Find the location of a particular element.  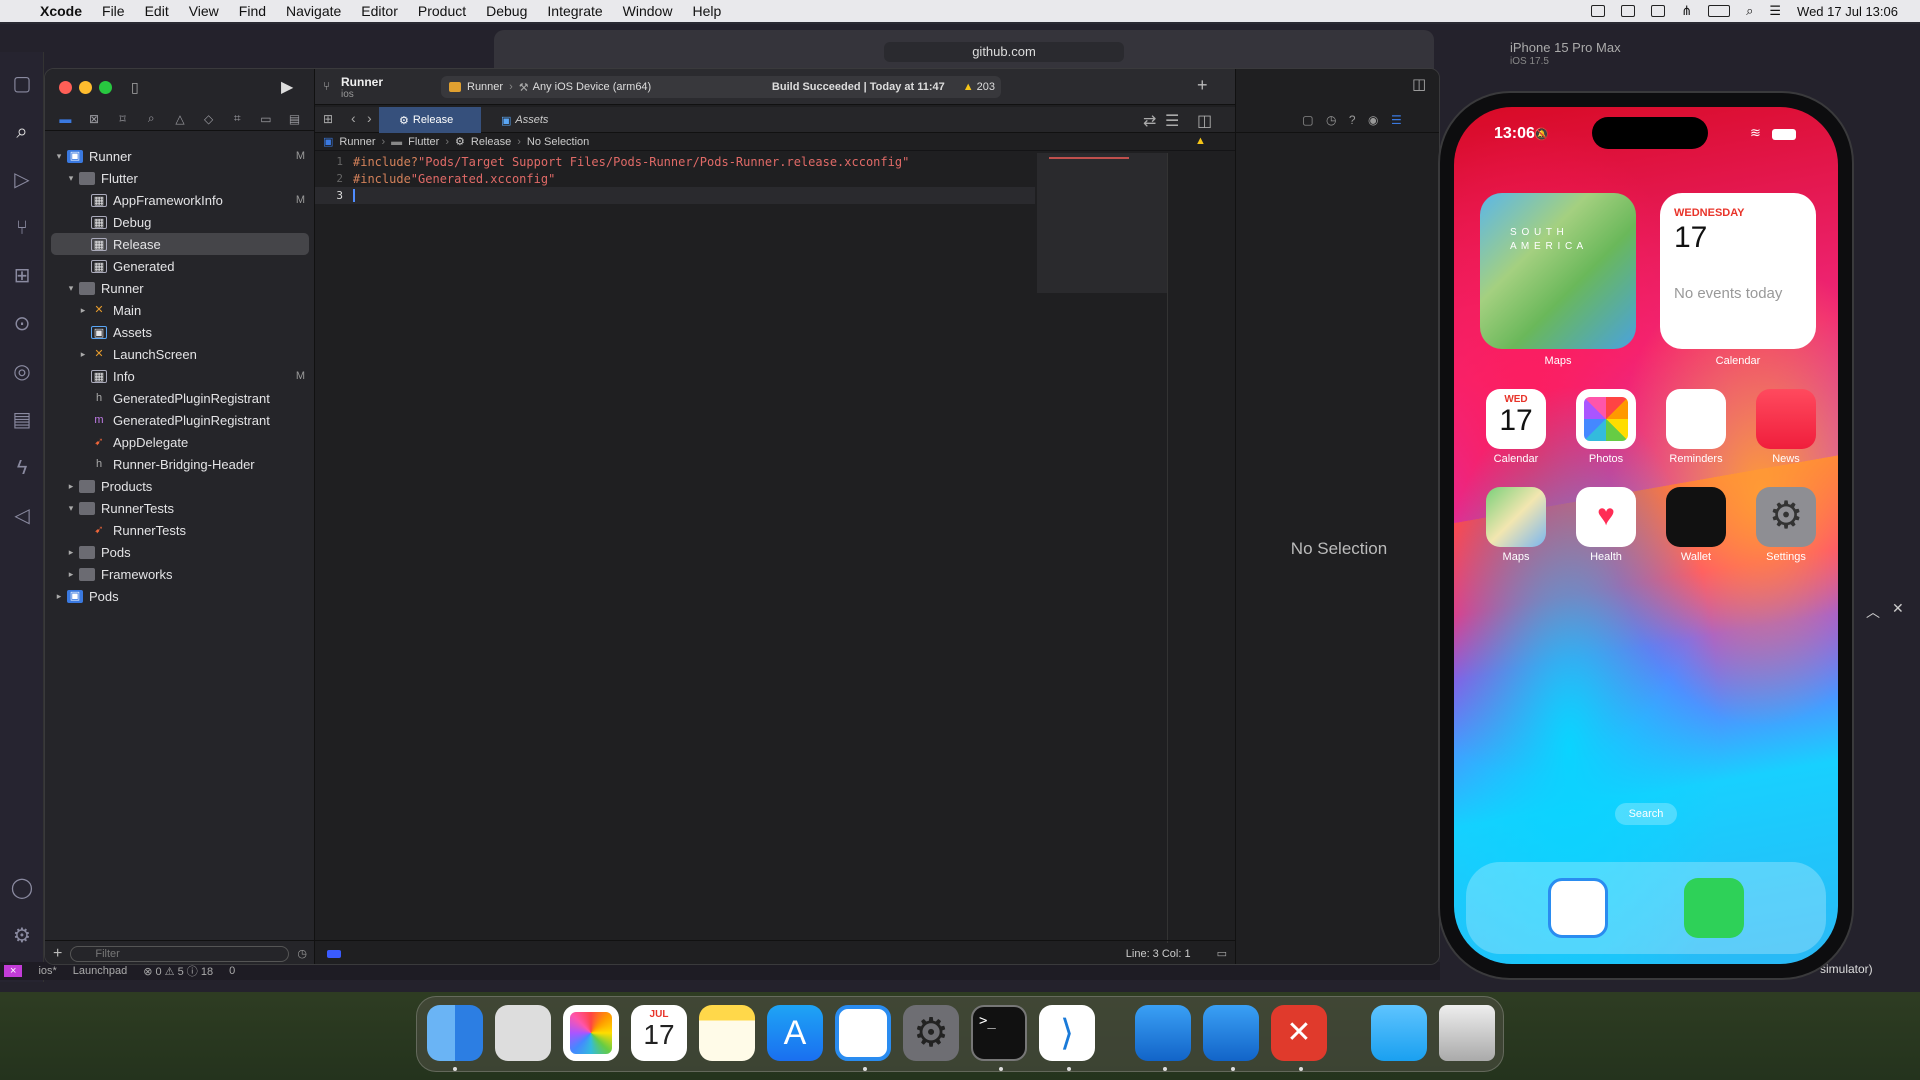

find-icon: ⌕ is located at coordinates (151, 118).